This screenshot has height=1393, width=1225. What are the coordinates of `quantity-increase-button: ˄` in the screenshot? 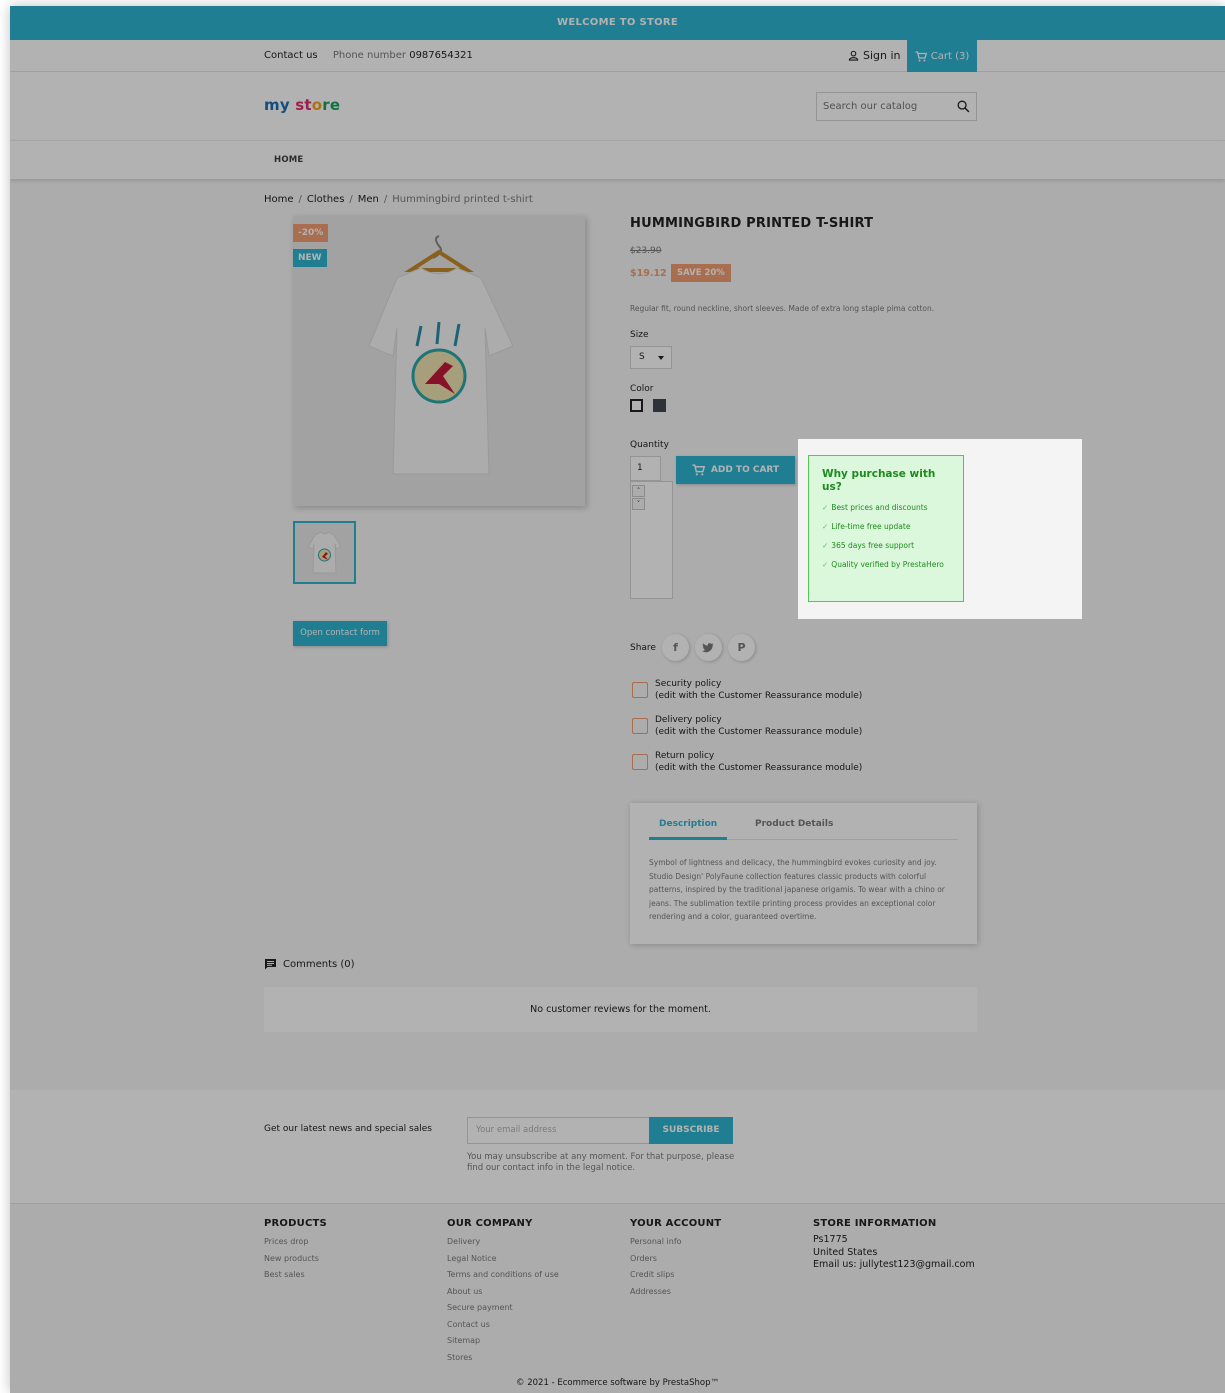 It's located at (638, 491).